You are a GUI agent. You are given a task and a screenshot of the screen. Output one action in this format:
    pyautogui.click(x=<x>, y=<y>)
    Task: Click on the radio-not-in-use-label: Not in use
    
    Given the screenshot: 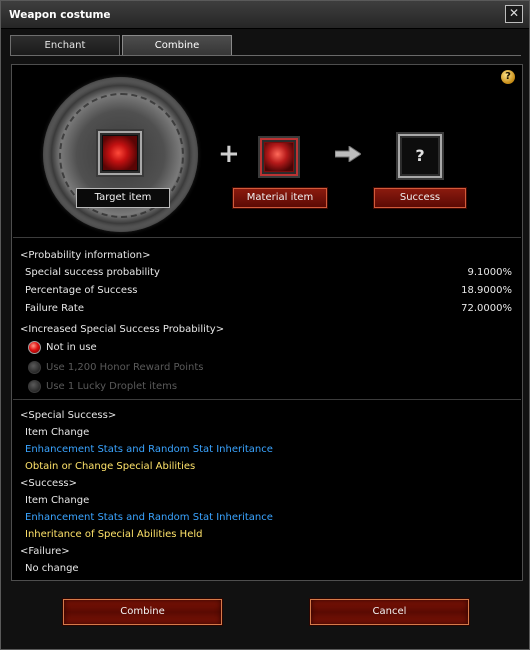 What is the action you would take?
    pyautogui.click(x=71, y=347)
    